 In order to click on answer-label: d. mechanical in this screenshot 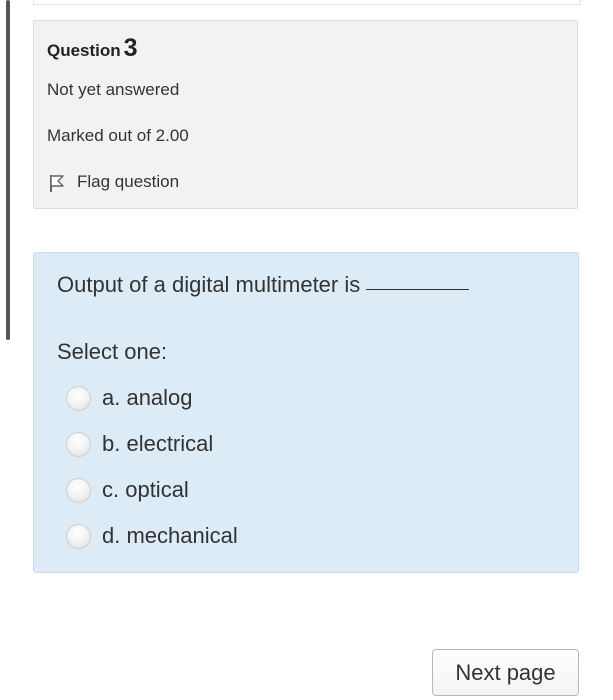, I will do `click(170, 535)`.